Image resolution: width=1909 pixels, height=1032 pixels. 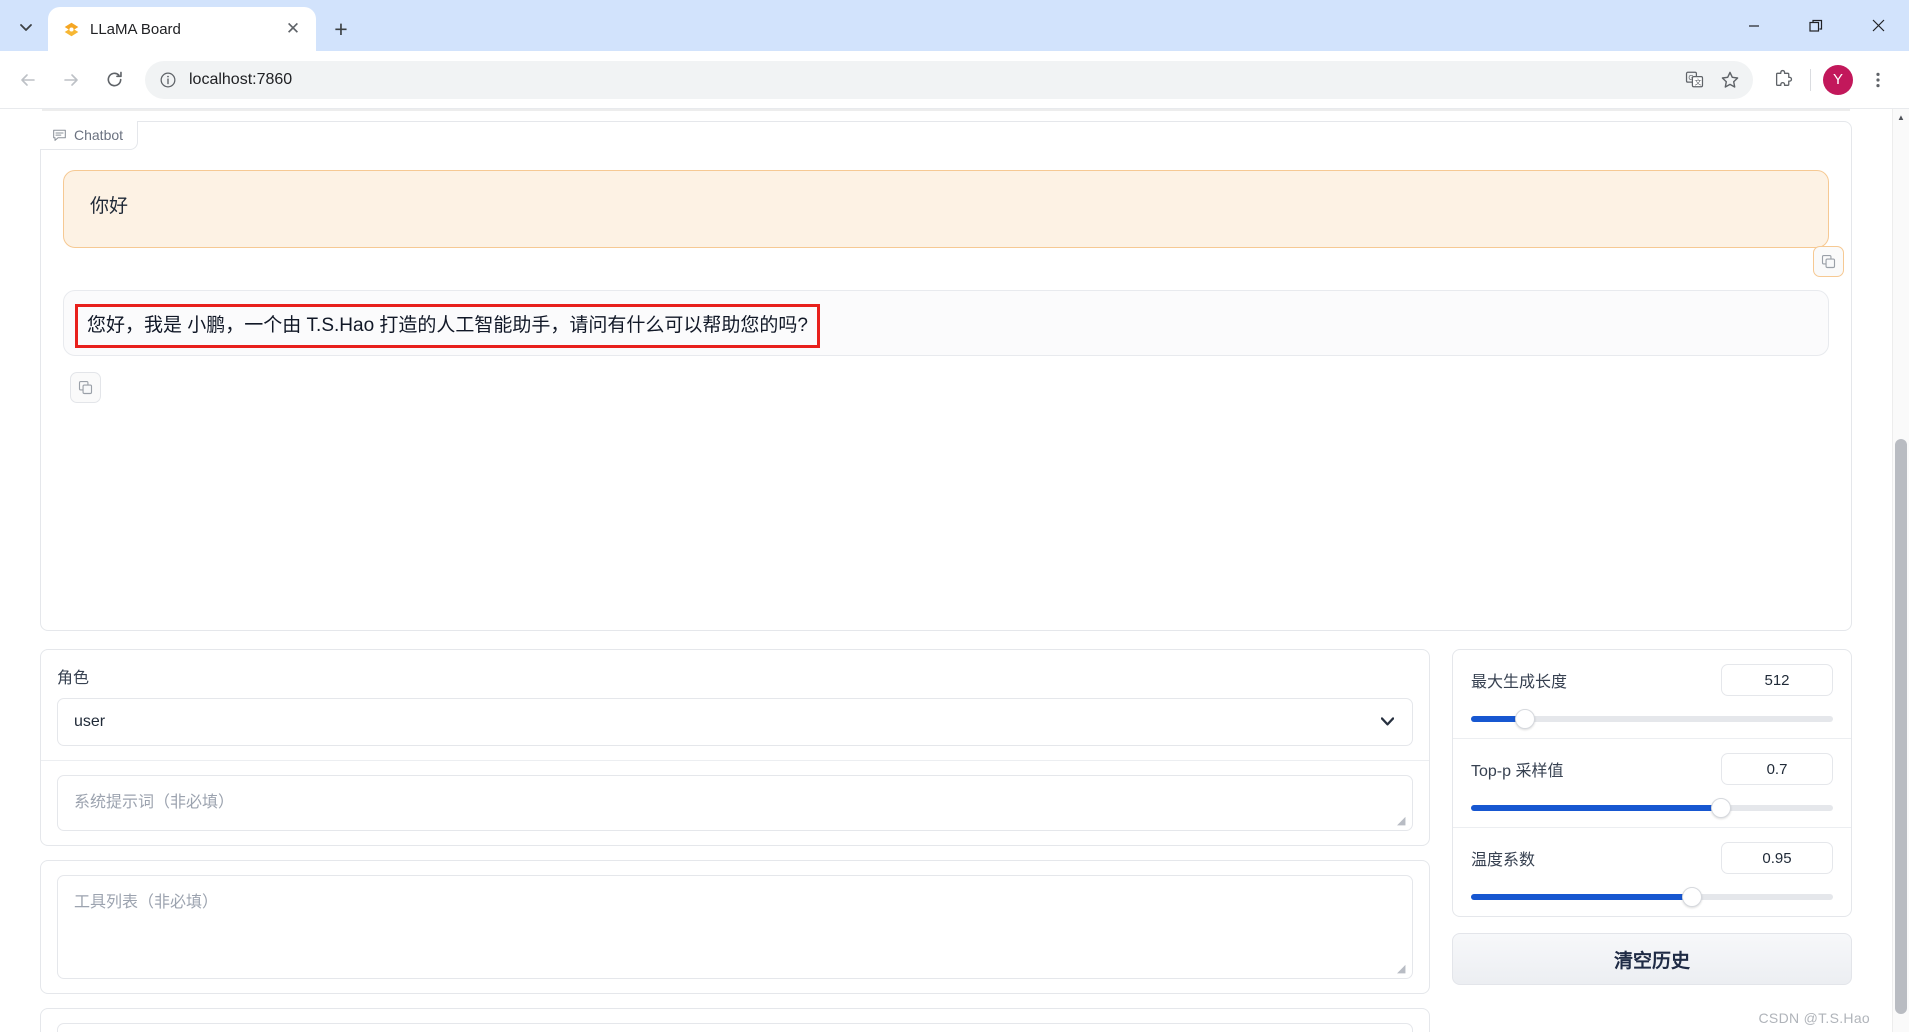 I want to click on window-close-icon, so click(x=1878, y=25).